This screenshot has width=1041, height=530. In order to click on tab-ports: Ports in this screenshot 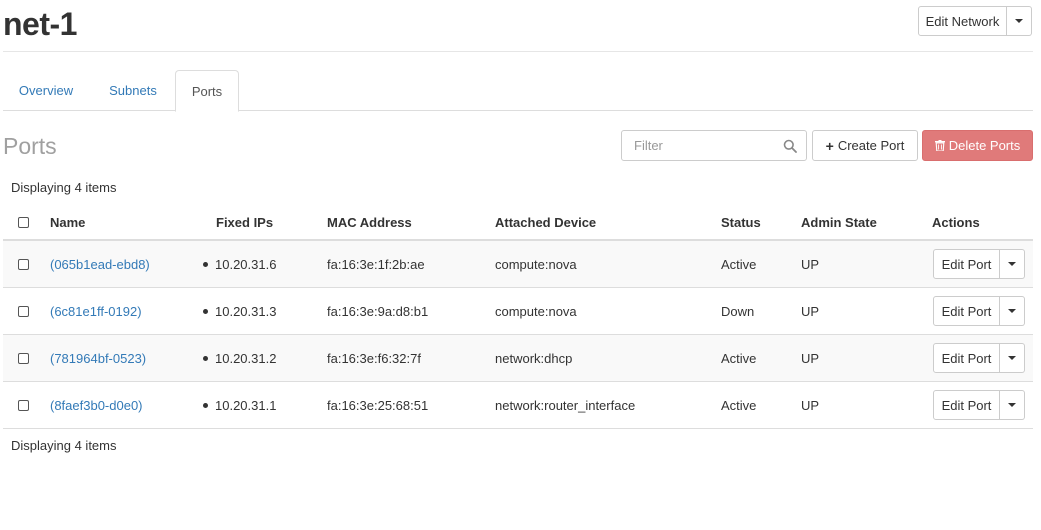, I will do `click(207, 91)`.